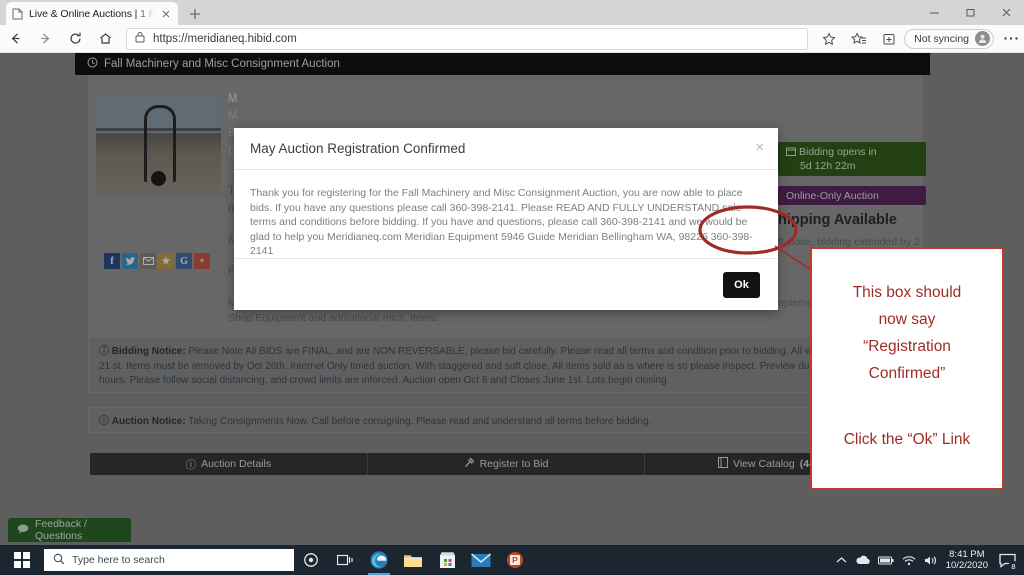  Describe the element at coordinates (841, 560) in the screenshot. I see `show-hidden-icons` at that location.